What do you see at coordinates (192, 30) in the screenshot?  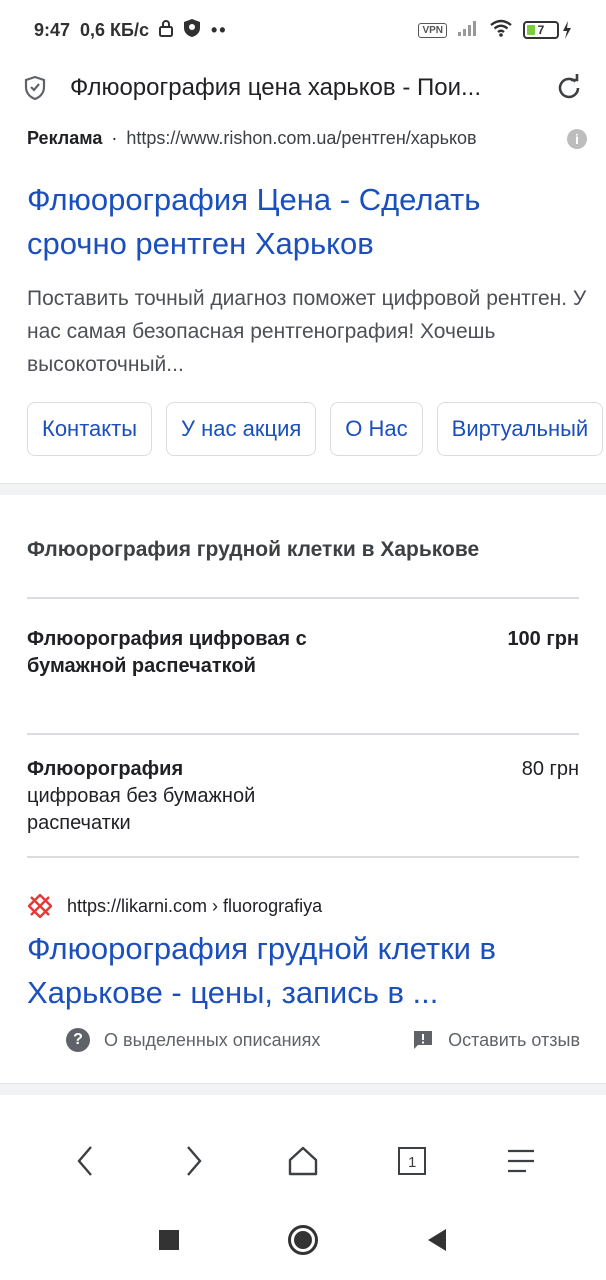 I see `shield-status-icon` at bounding box center [192, 30].